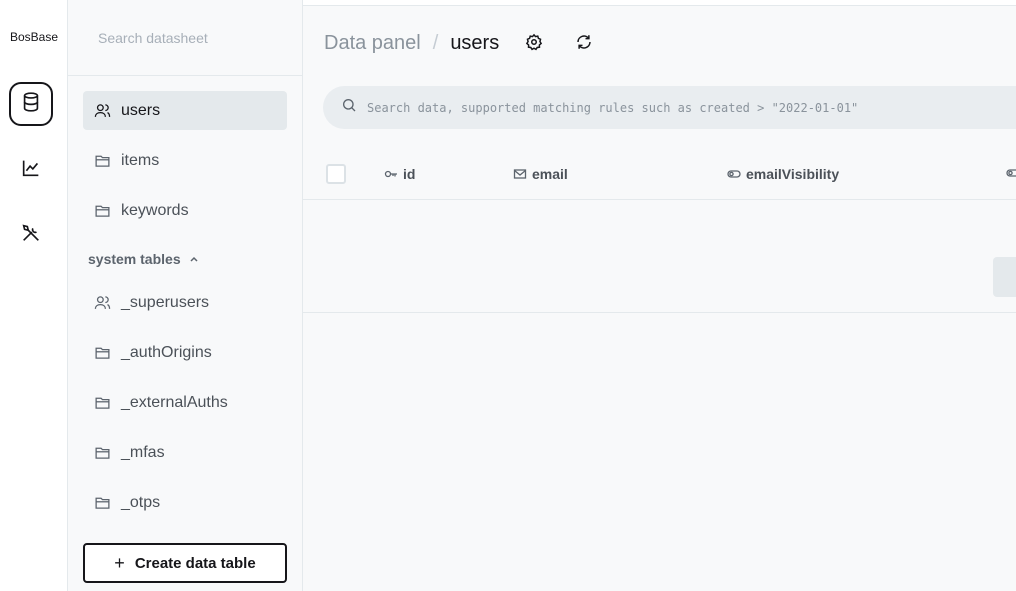 Image resolution: width=1016 pixels, height=591 pixels. Describe the element at coordinates (691, 107) in the screenshot. I see `records-search-input` at that location.